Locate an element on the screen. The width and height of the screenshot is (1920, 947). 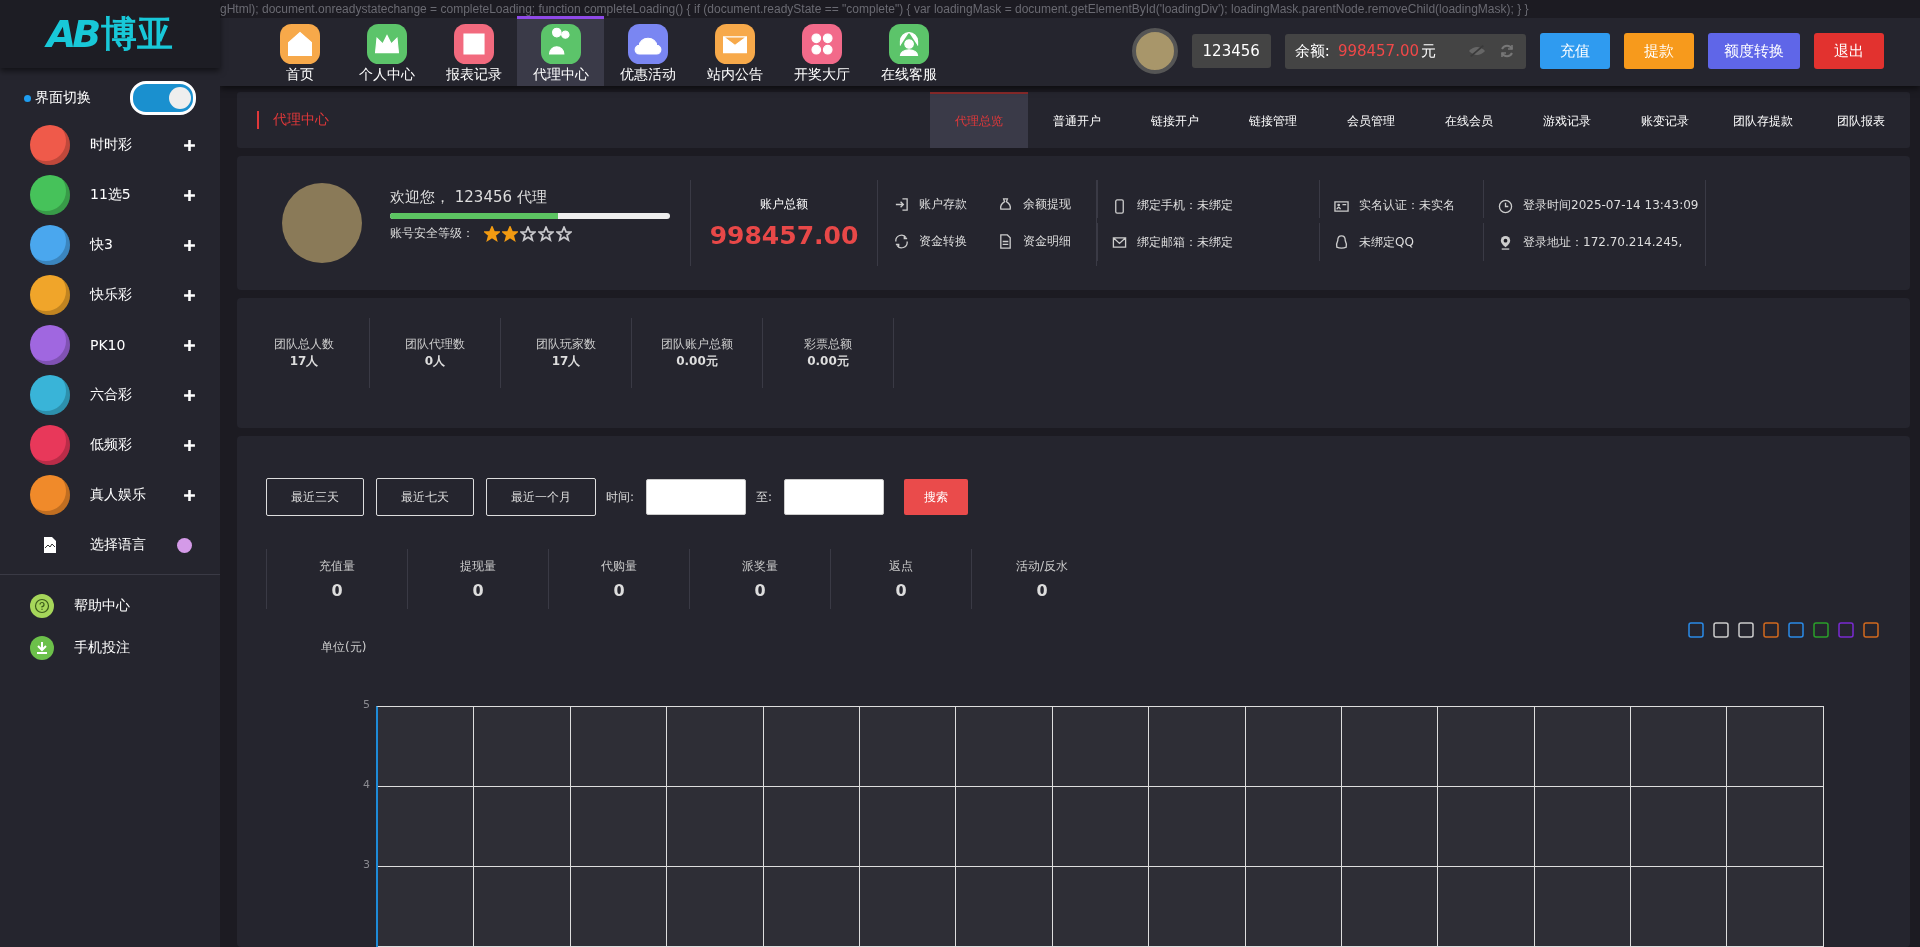
theme-toggle is located at coordinates (163, 98).